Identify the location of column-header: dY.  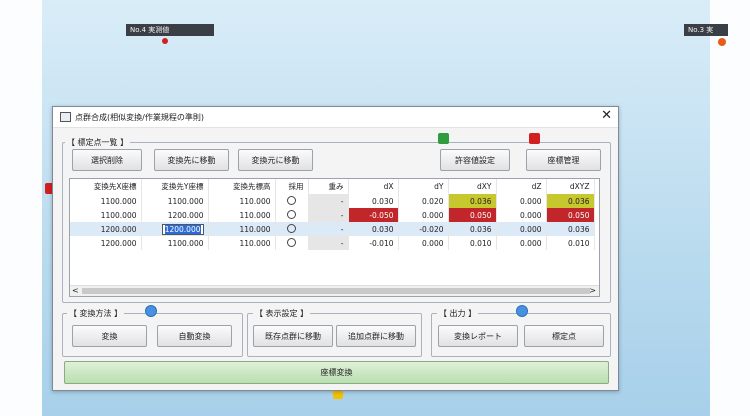
(423, 186).